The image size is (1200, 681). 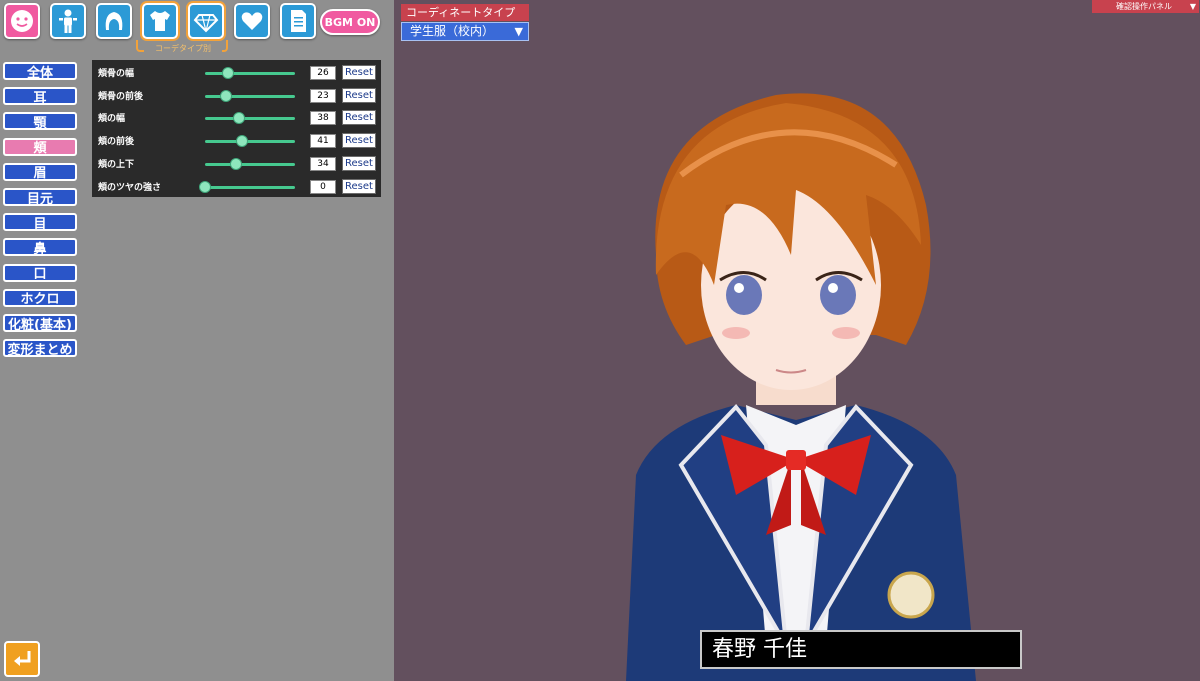 What do you see at coordinates (206, 23) in the screenshot?
I see `accessory-icon` at bounding box center [206, 23].